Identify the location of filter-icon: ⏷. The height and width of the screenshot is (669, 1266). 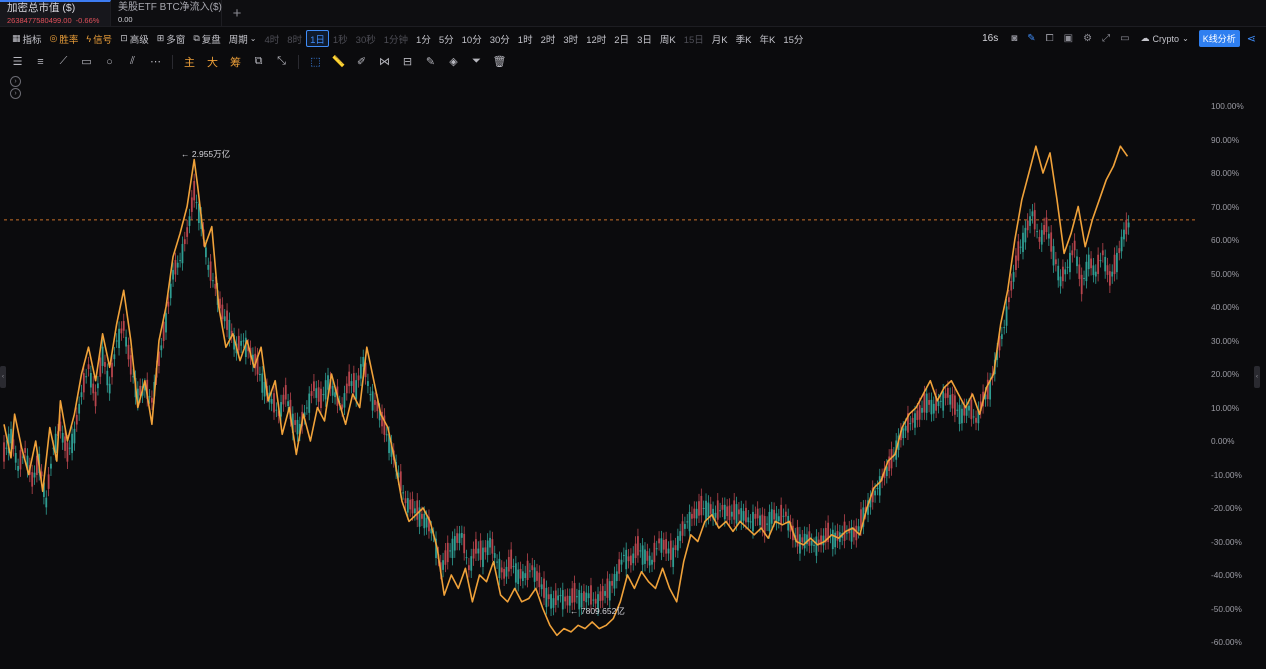
(476, 62).